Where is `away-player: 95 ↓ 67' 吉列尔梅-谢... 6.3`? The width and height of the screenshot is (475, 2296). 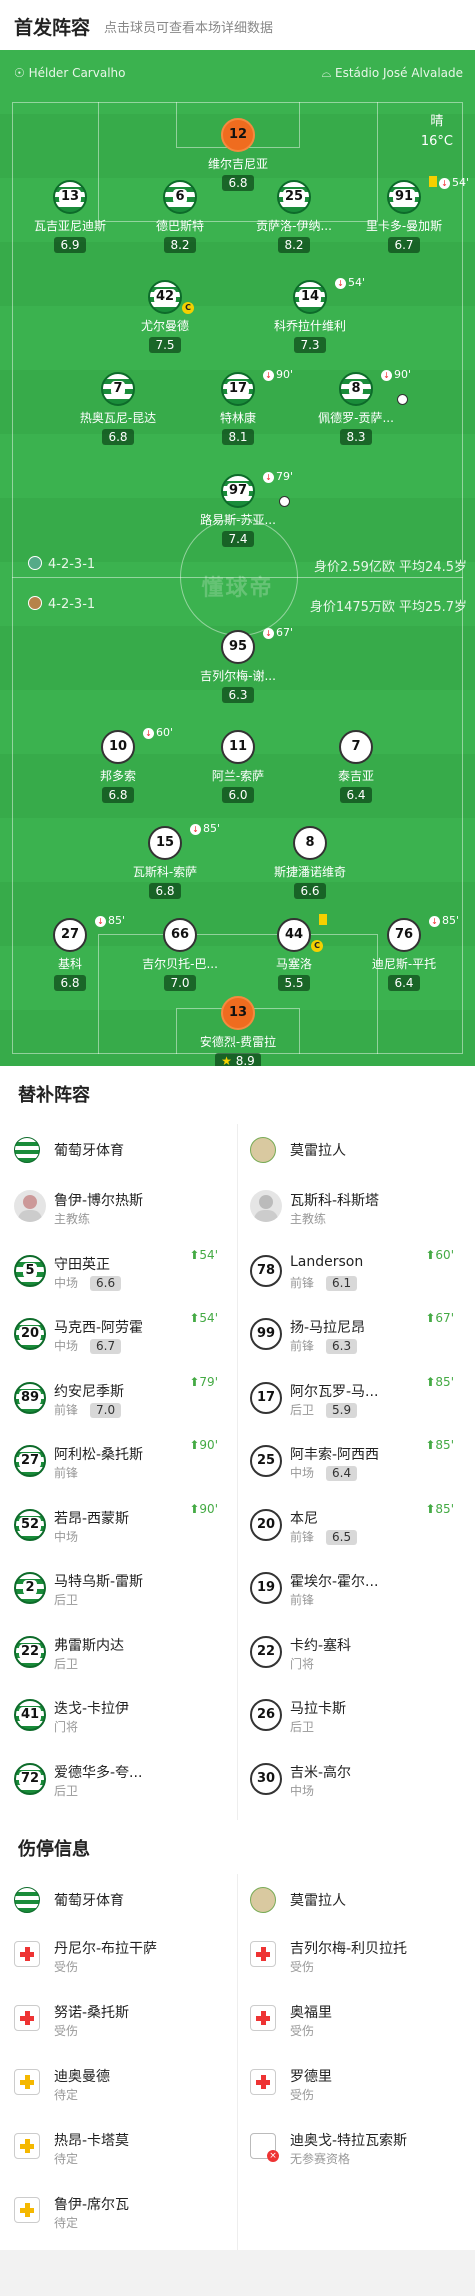 away-player: 95 ↓ 67' 吉列尔梅-谢... 6.3 is located at coordinates (238, 664).